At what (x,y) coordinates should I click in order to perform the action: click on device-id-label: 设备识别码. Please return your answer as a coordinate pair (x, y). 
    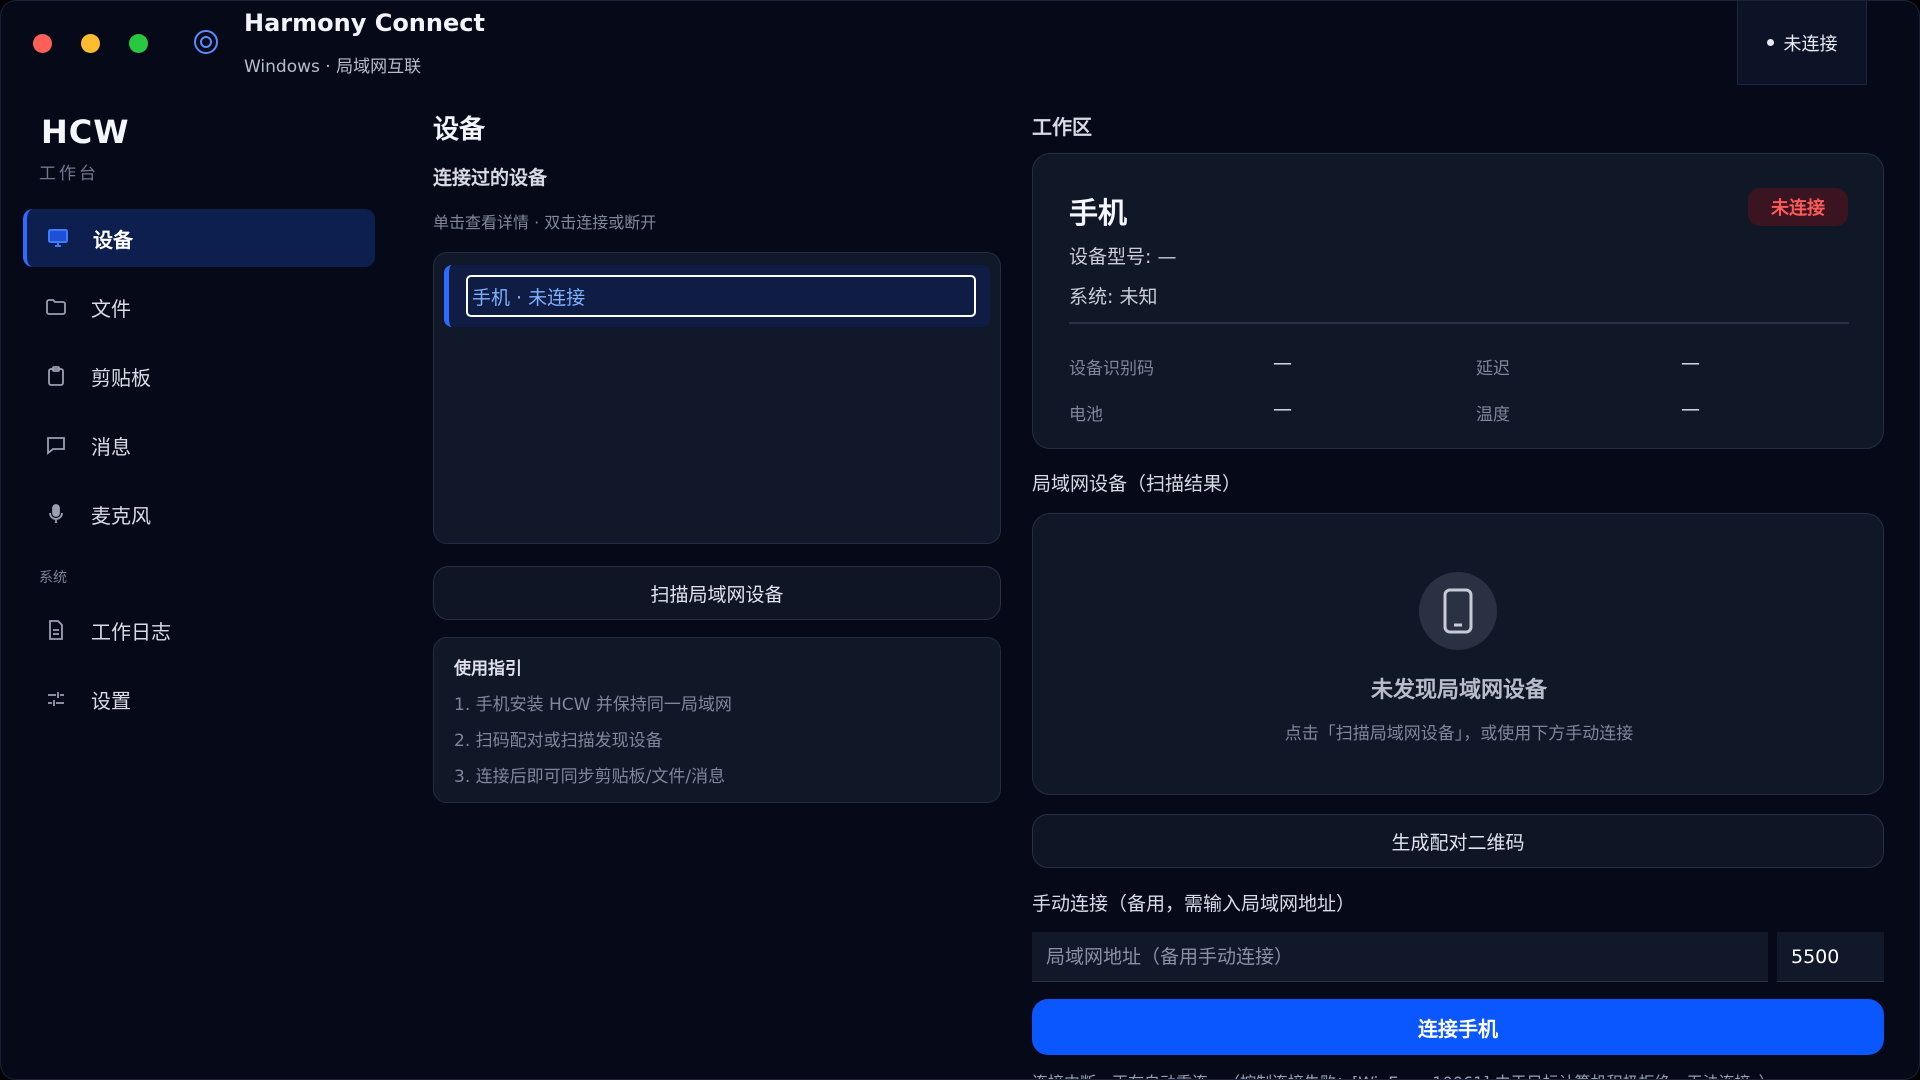
    Looking at the image, I should click on (1111, 369).